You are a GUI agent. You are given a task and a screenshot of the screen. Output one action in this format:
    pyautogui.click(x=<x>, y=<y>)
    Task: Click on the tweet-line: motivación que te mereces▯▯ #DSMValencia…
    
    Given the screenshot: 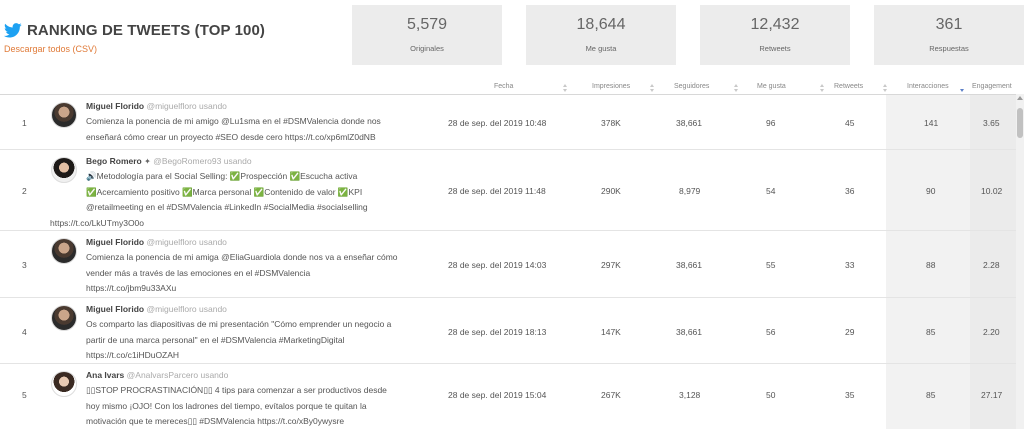 What is the action you would take?
    pyautogui.click(x=215, y=421)
    